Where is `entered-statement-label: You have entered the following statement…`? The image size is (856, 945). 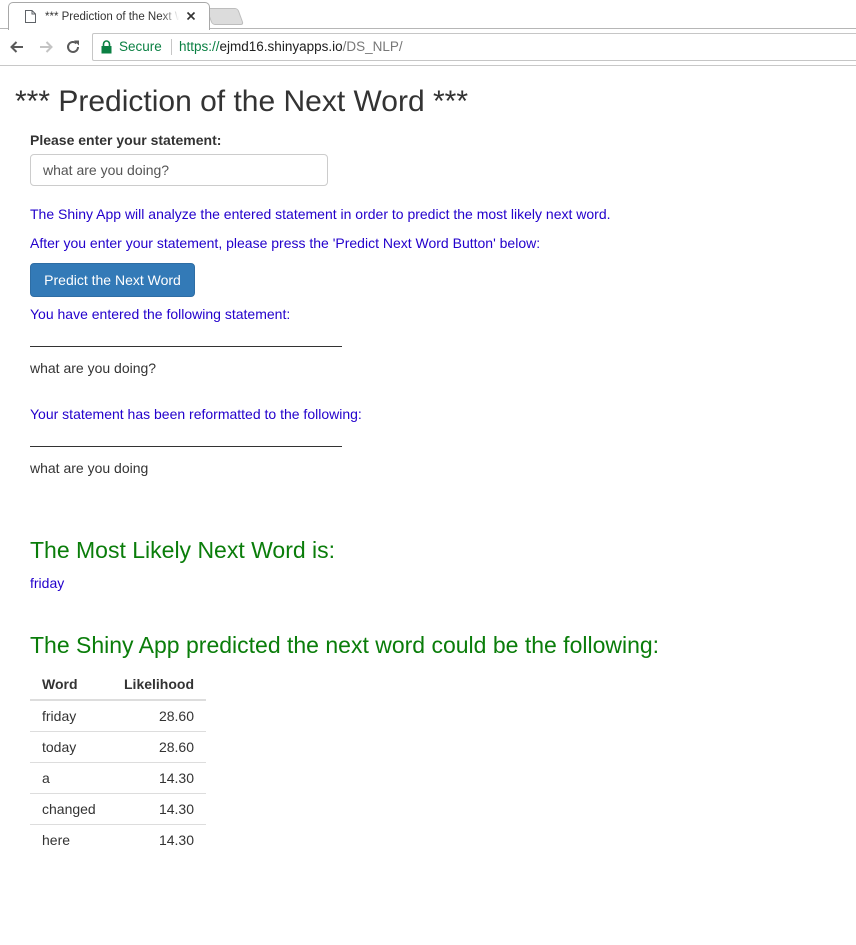 entered-statement-label: You have entered the following statement… is located at coordinates (160, 314).